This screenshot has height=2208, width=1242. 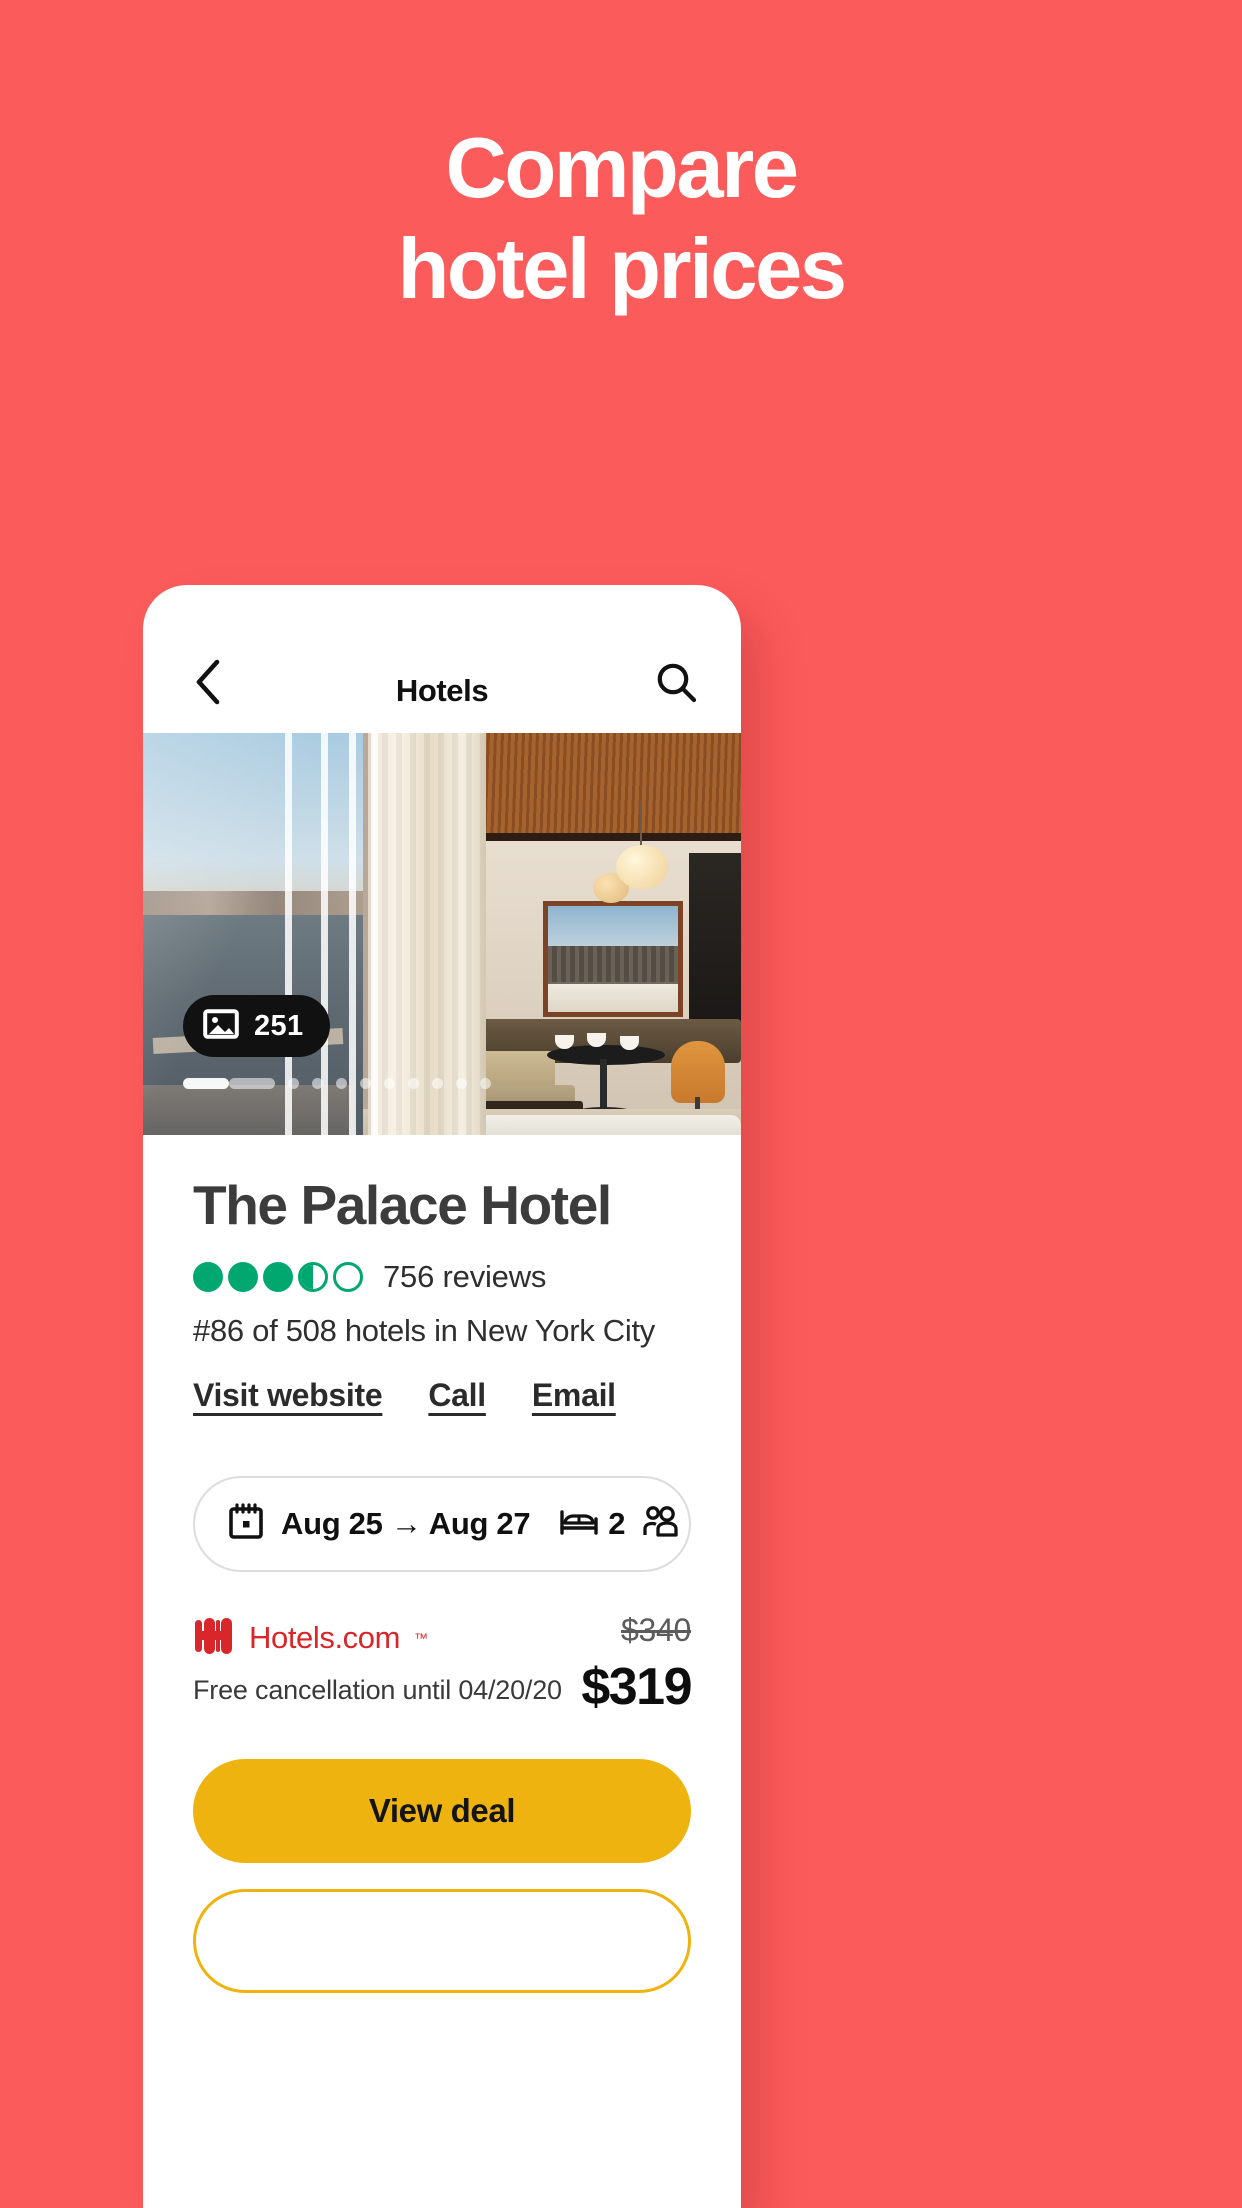 I want to click on view-deal-button: View deal, so click(x=442, y=1810).